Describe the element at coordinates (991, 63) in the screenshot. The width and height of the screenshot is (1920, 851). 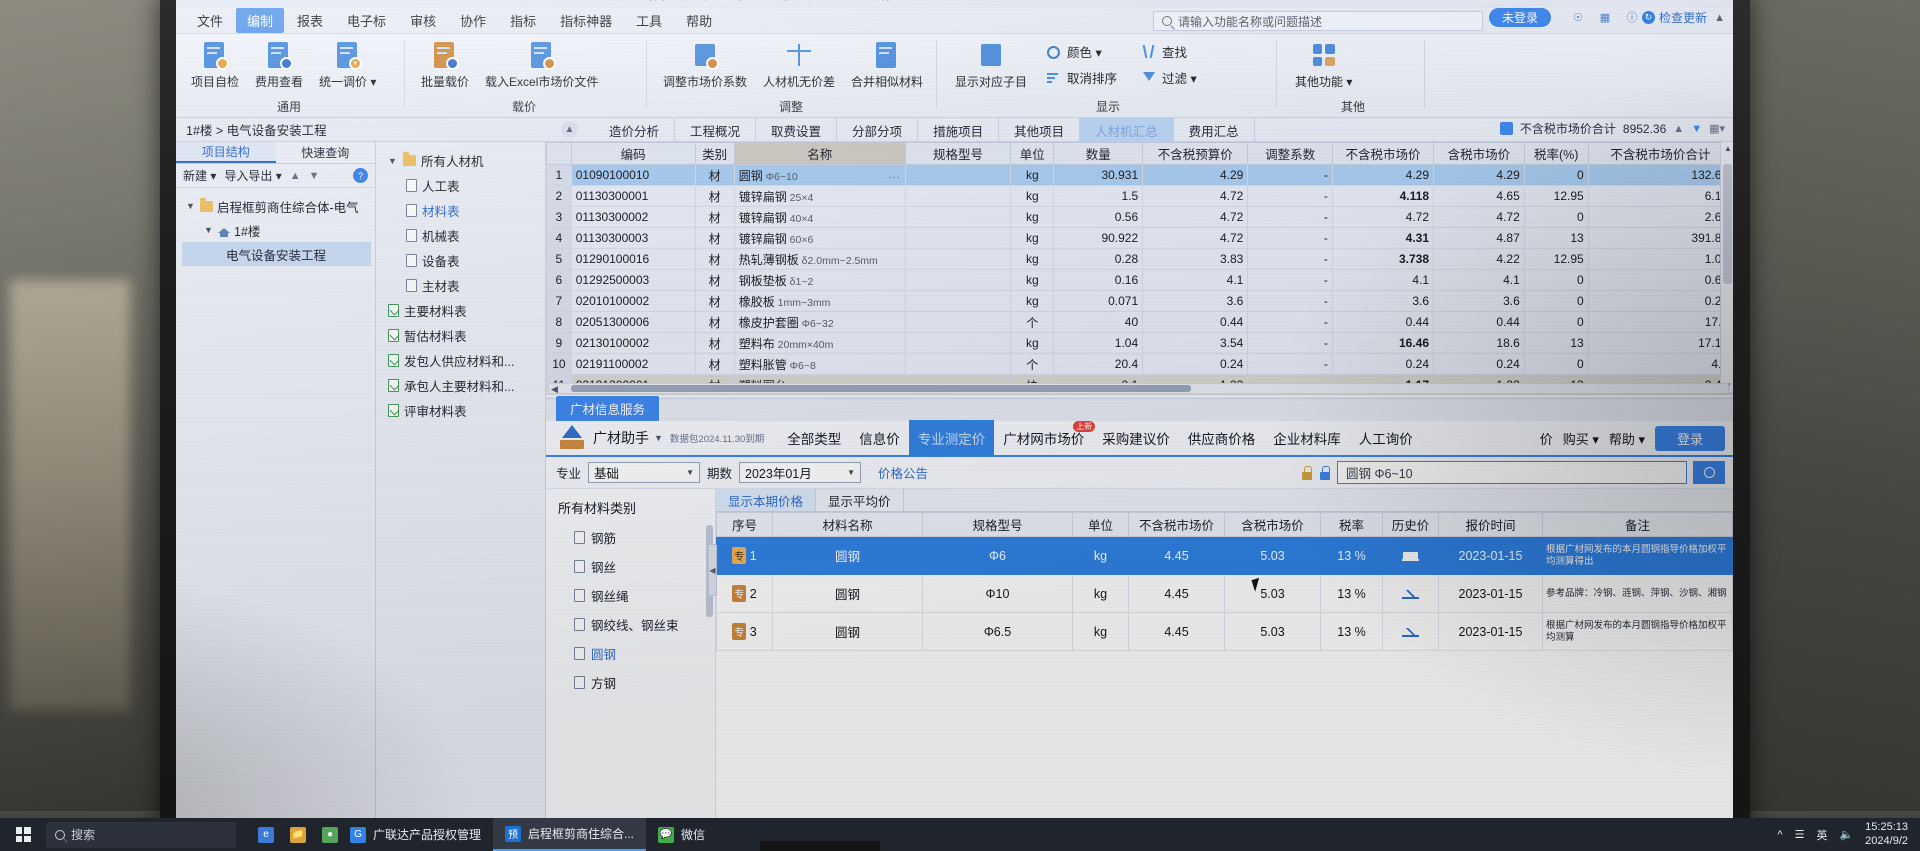
I see `show-sub-item-button: 显示对应子目` at that location.